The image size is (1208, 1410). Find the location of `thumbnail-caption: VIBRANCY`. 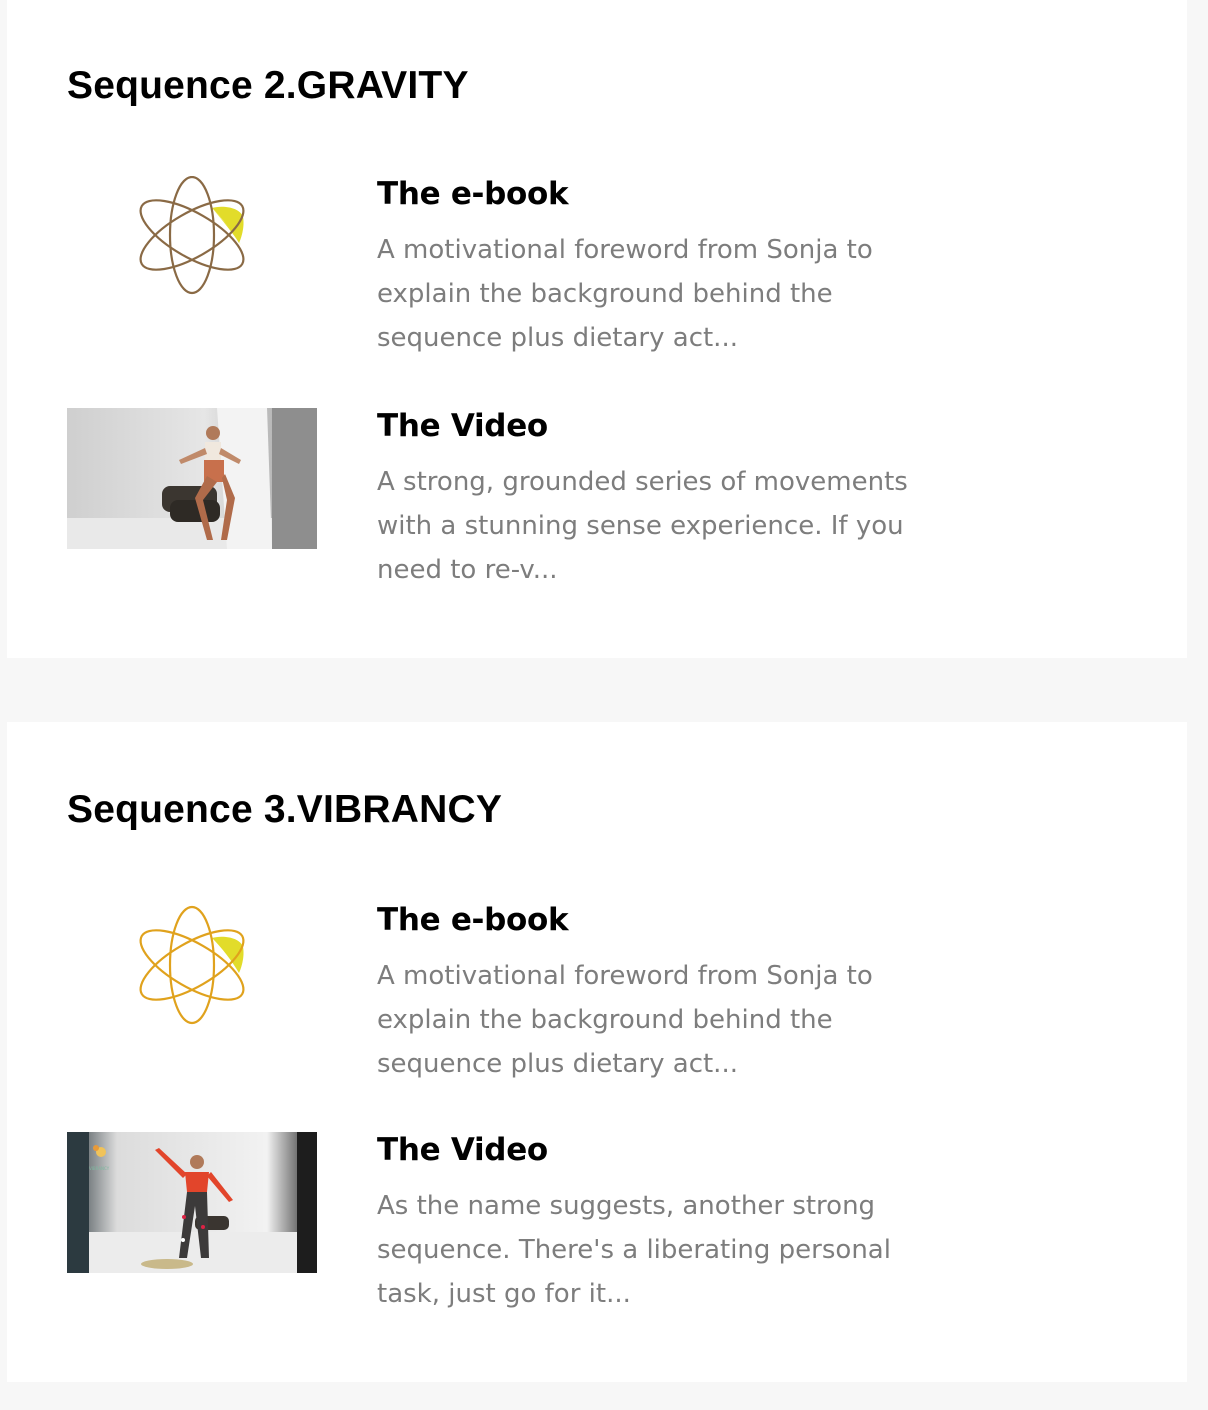

thumbnail-caption: VIBRANCY is located at coordinates (99, 1168).